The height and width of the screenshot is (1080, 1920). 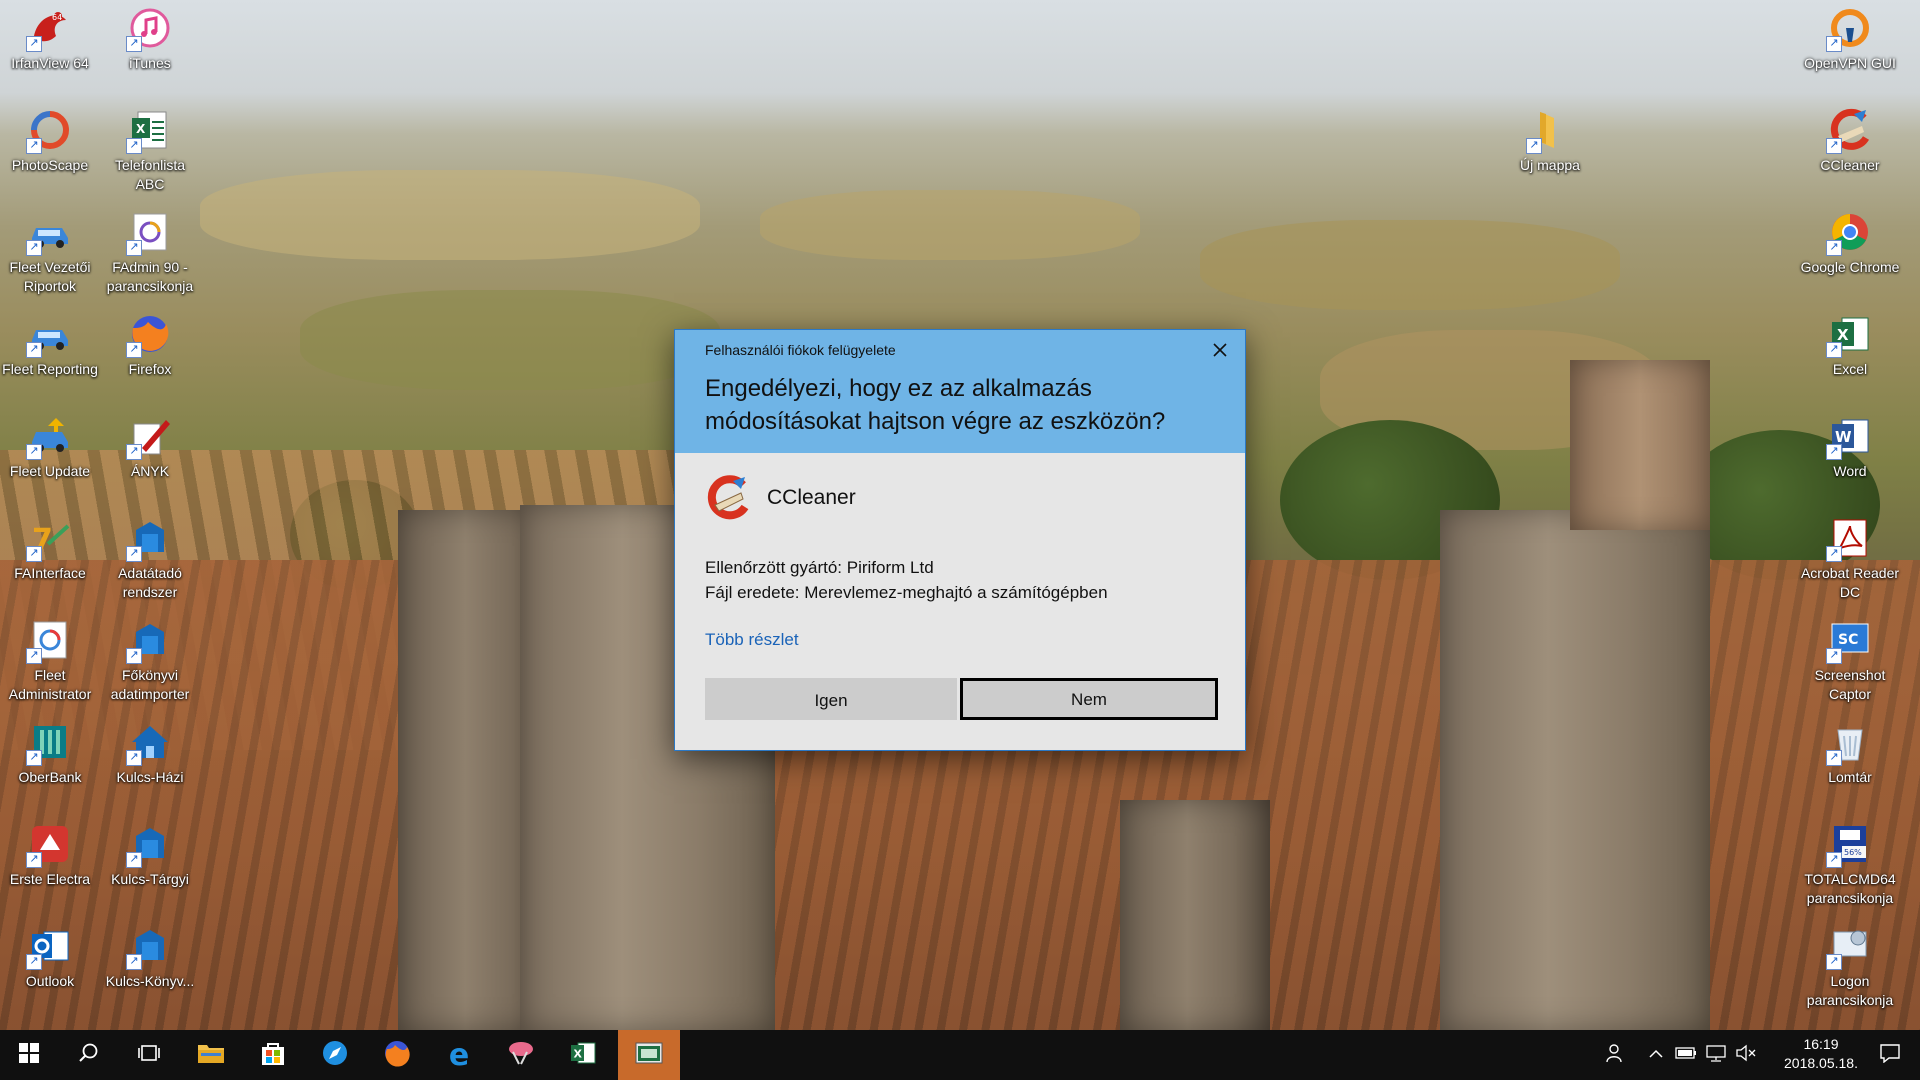 What do you see at coordinates (1850, 471) in the screenshot?
I see `desktop-icon-label: Word` at bounding box center [1850, 471].